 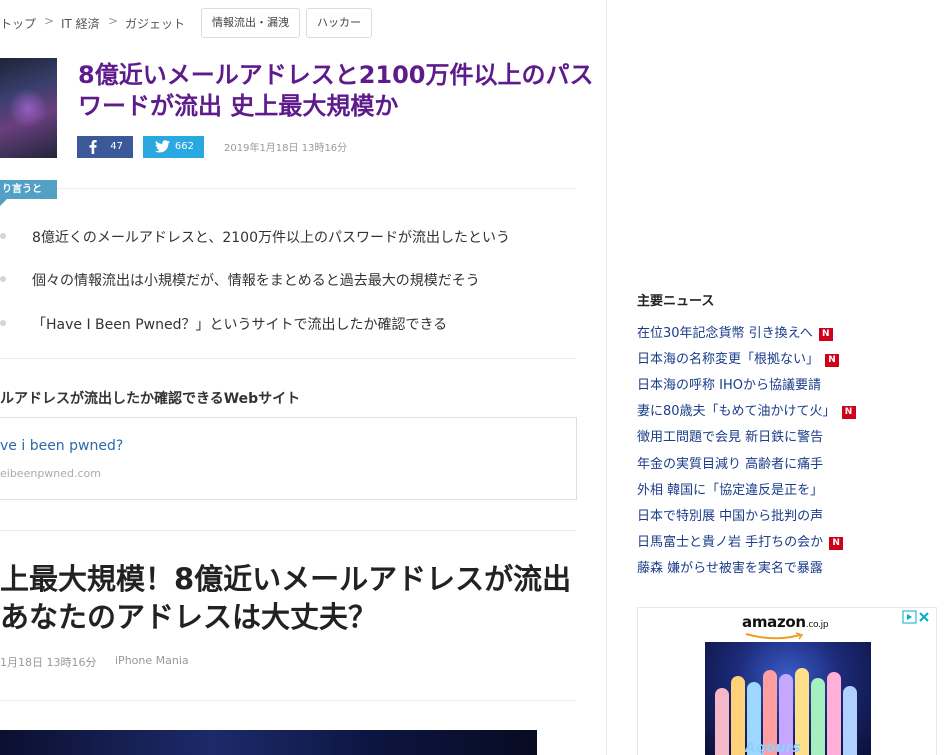 What do you see at coordinates (736, 411) in the screenshot?
I see `news-title: 妻に80歳夫「もめて油かけて火」` at bounding box center [736, 411].